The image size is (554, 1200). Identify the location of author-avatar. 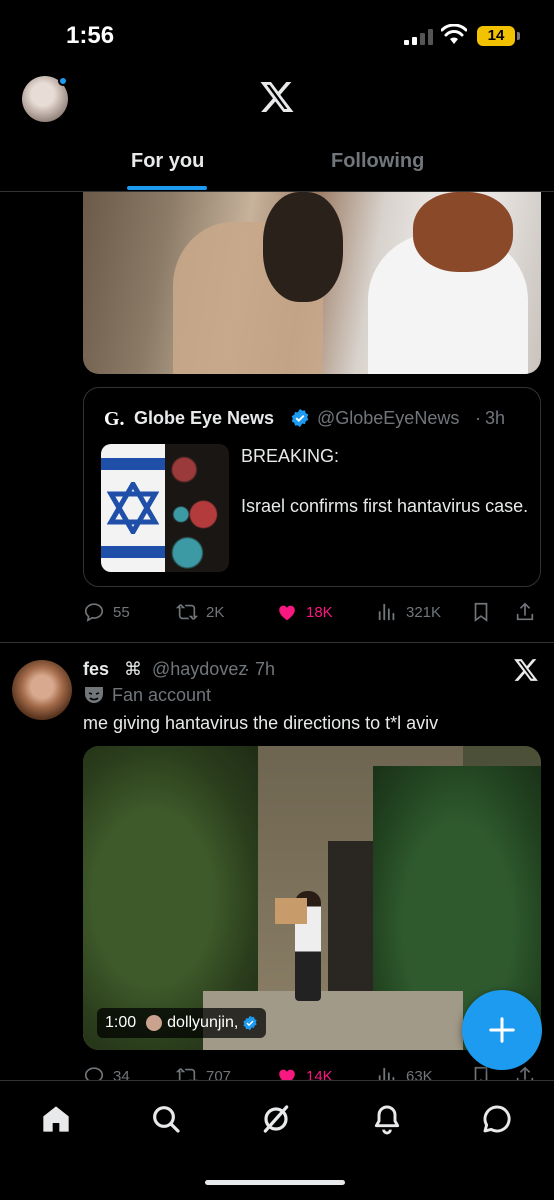
(42, 690).